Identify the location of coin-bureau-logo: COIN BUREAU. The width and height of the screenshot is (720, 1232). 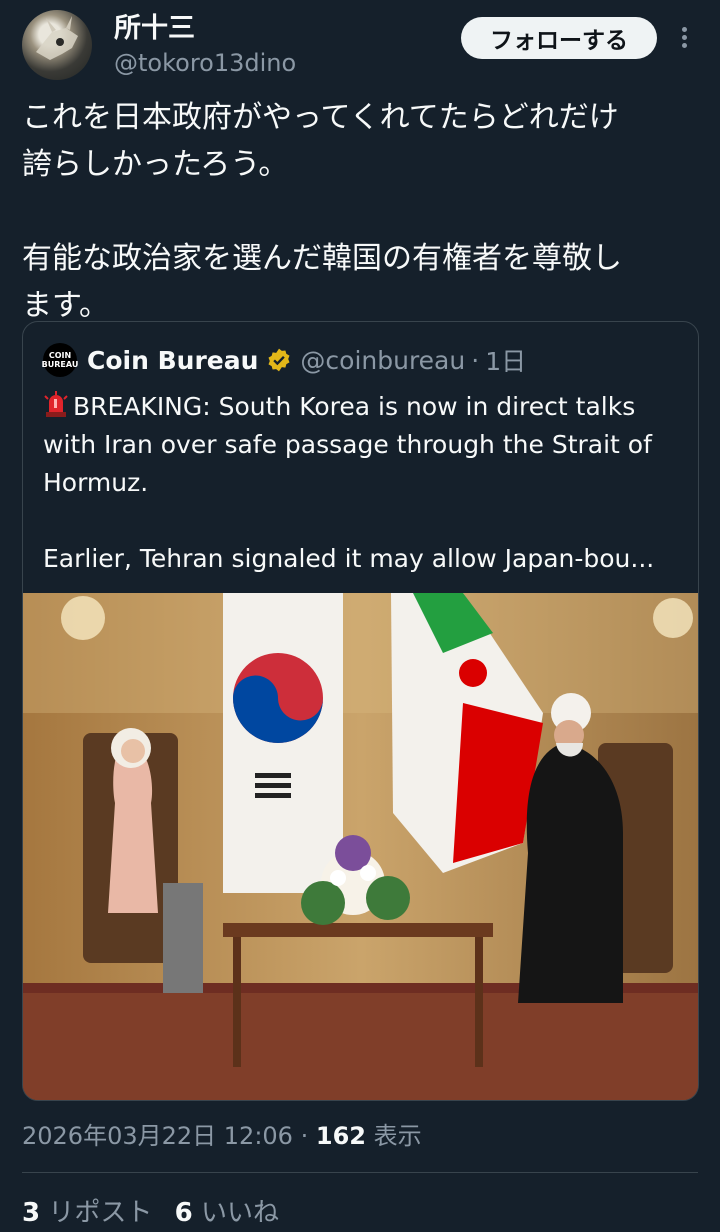
(60, 360).